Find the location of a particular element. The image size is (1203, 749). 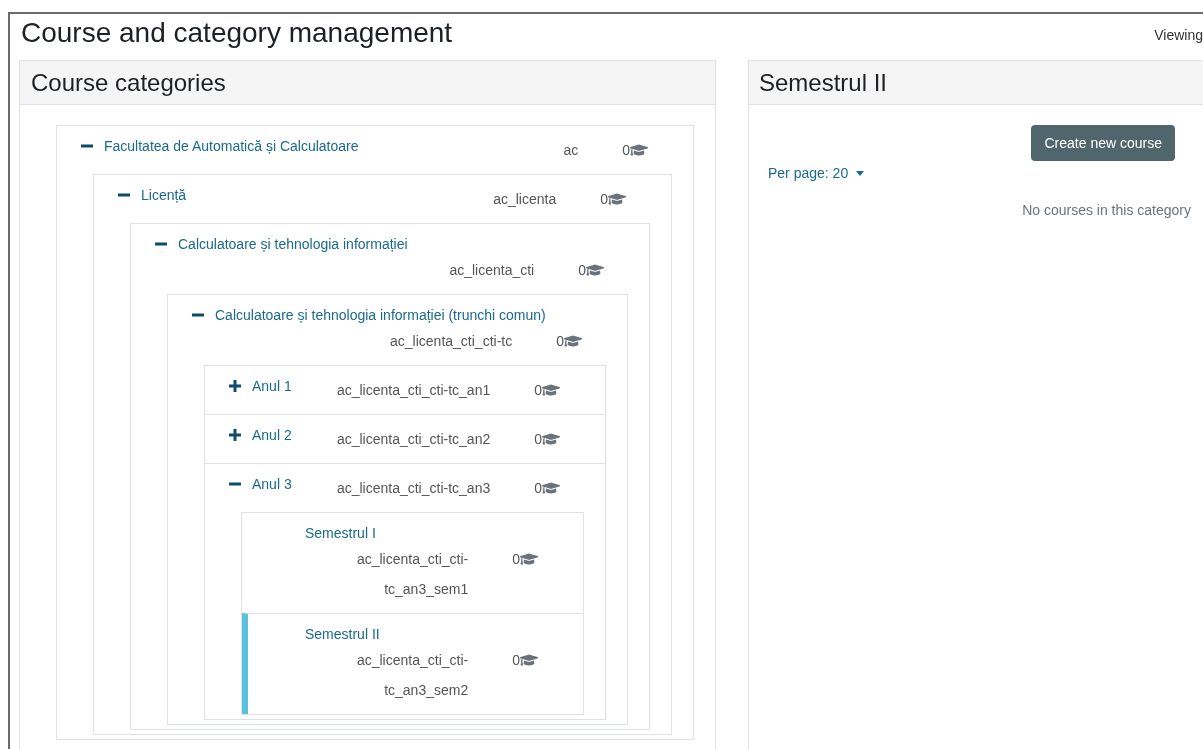

panel-title: Course categories is located at coordinates (128, 82).